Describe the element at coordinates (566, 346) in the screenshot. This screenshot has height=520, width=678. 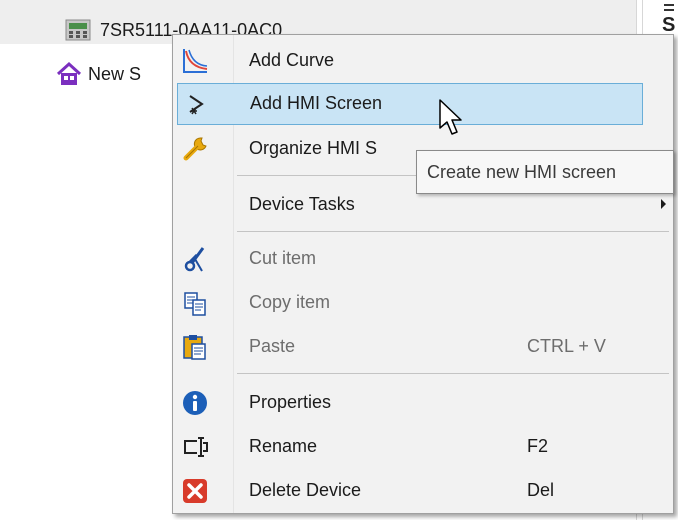
I see `menu-item-shortcut: CTRL + V` at that location.